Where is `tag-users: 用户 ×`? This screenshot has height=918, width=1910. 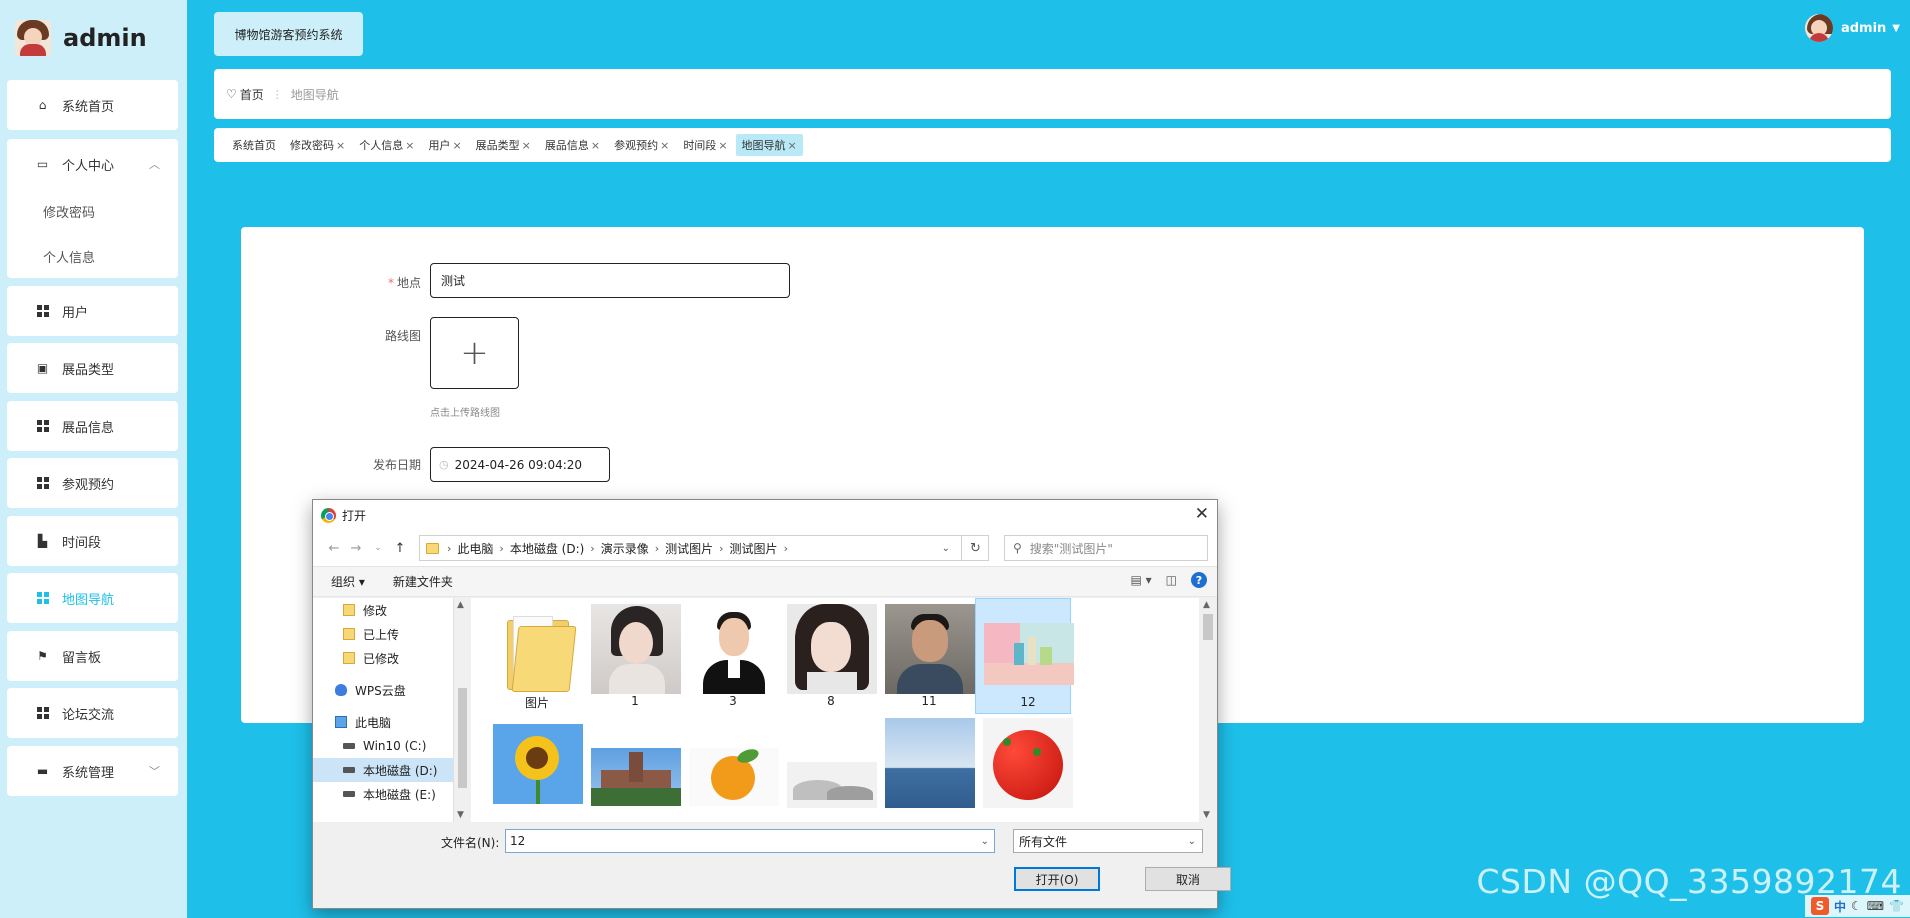
tag-users: 用户 × is located at coordinates (444, 145).